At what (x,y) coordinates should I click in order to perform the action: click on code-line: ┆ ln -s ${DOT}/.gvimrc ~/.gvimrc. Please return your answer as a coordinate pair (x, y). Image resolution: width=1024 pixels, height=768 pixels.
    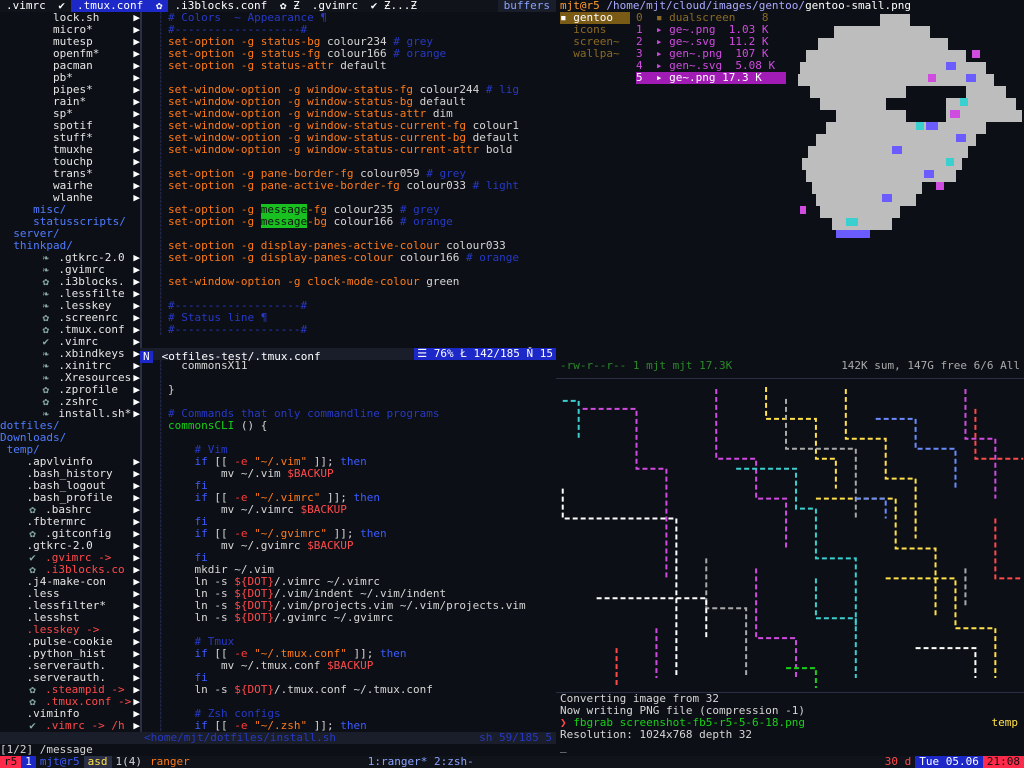
    Looking at the image, I should click on (348, 618).